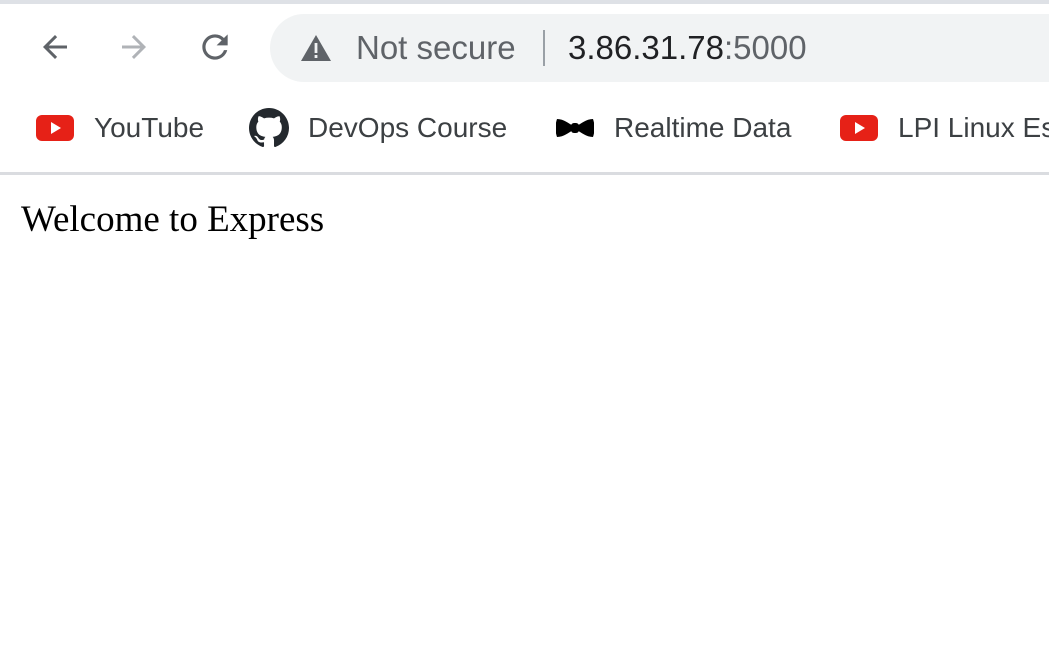 This screenshot has width=1049, height=646. I want to click on address-bar: Not secure 3.86.31.78:5000, so click(659, 48).